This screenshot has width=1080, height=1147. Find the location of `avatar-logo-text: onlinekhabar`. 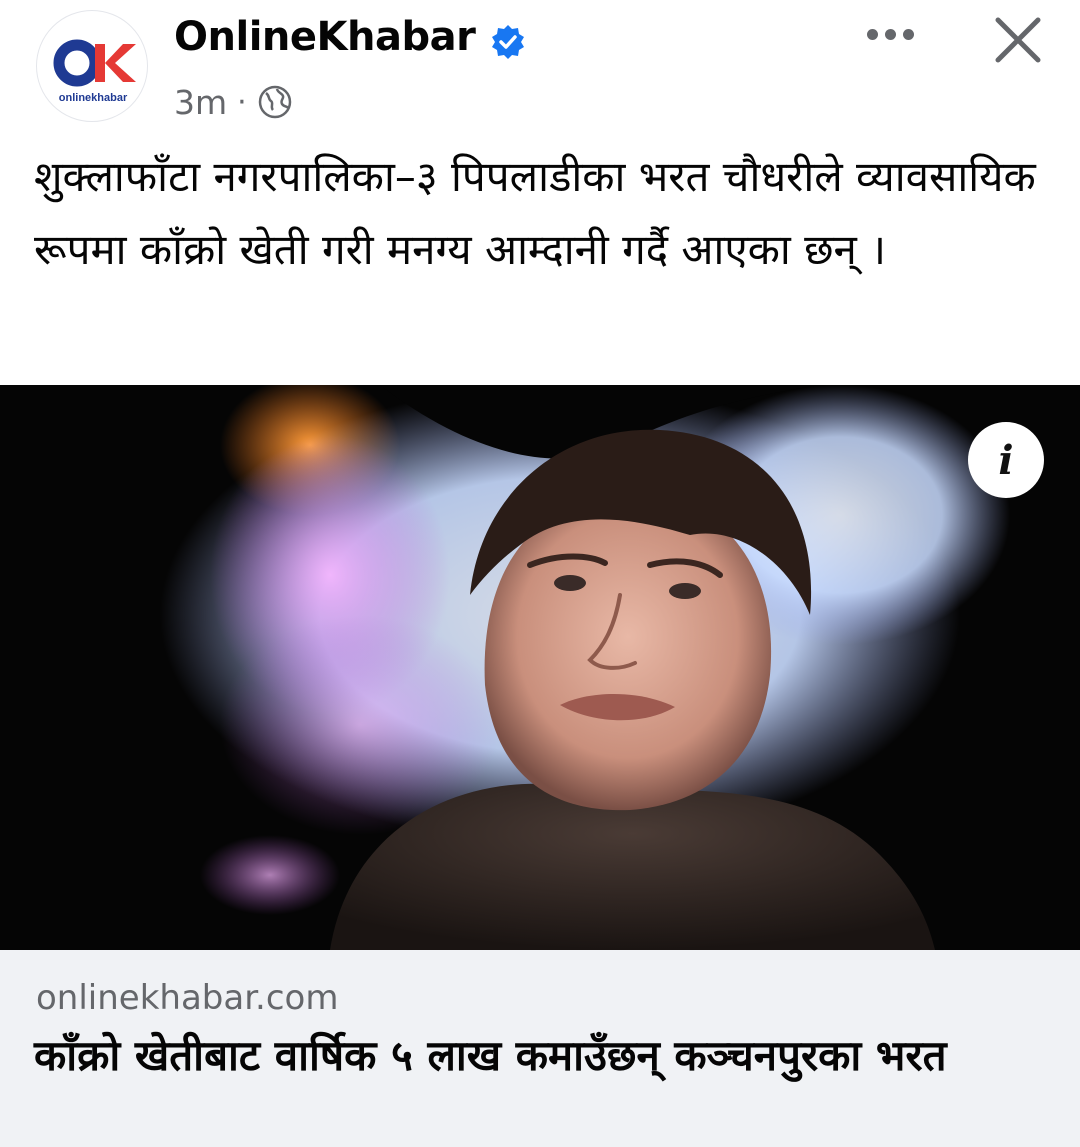

avatar-logo-text: onlinekhabar is located at coordinates (93, 98).